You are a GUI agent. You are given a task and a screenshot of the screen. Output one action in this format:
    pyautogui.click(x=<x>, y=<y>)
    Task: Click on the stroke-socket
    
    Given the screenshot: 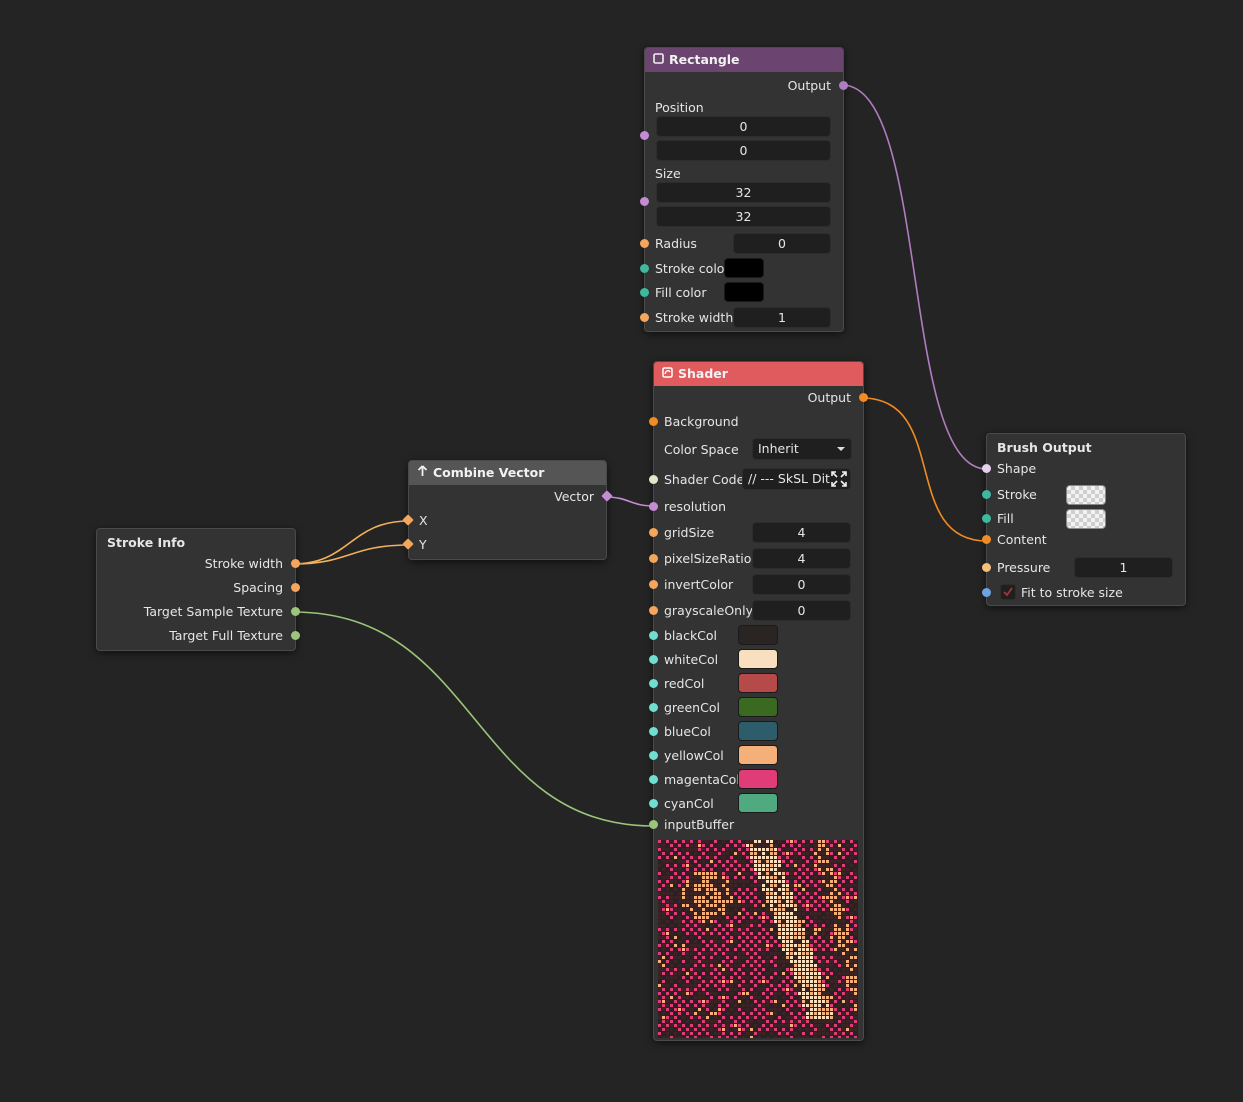 What is the action you would take?
    pyautogui.click(x=986, y=494)
    